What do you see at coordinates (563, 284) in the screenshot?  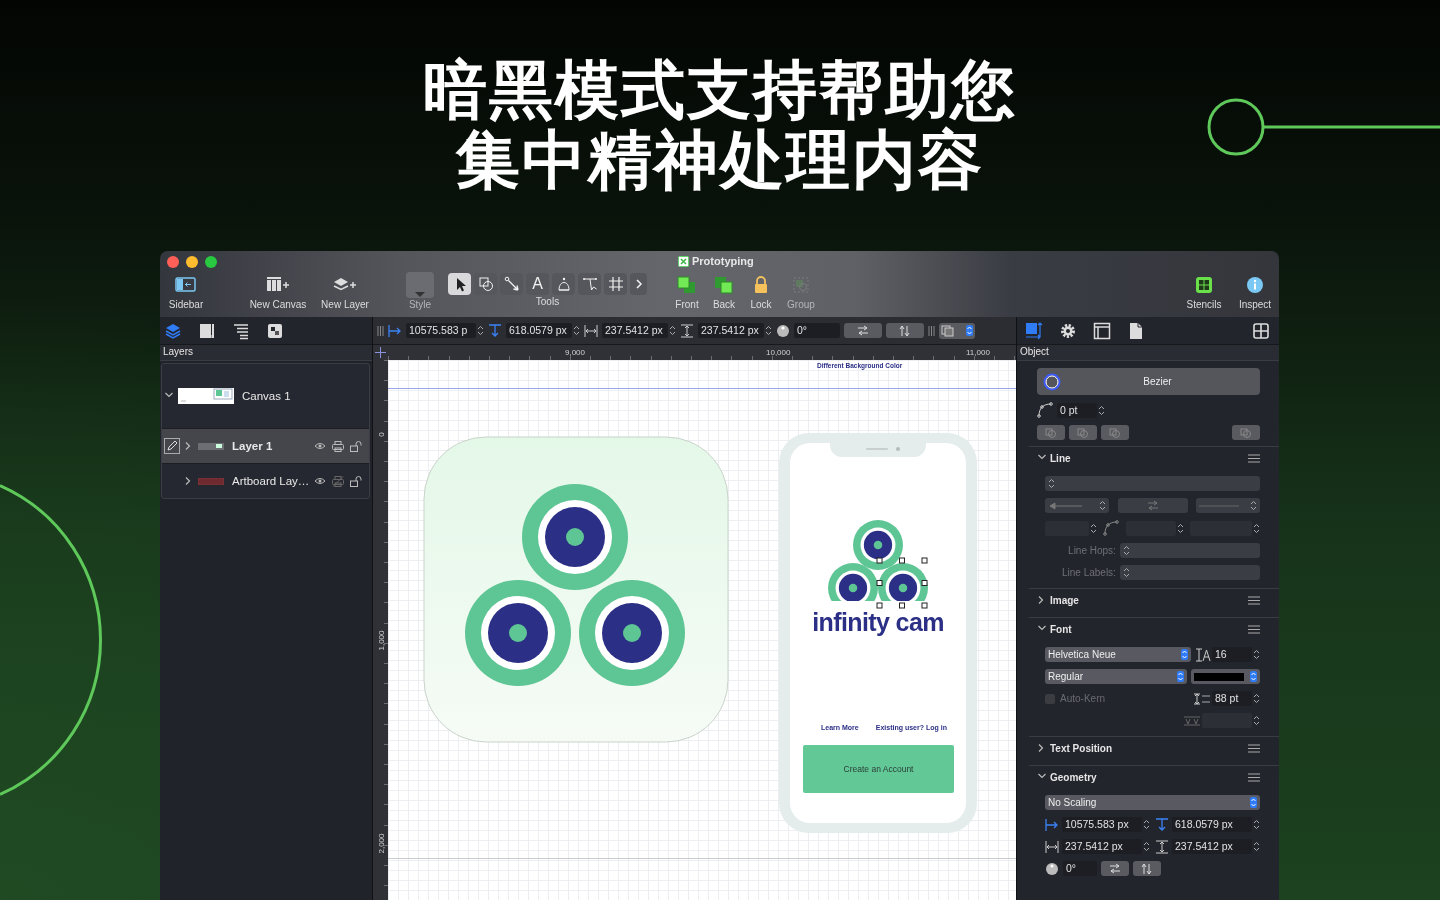 I see `bezier-tool-button` at bounding box center [563, 284].